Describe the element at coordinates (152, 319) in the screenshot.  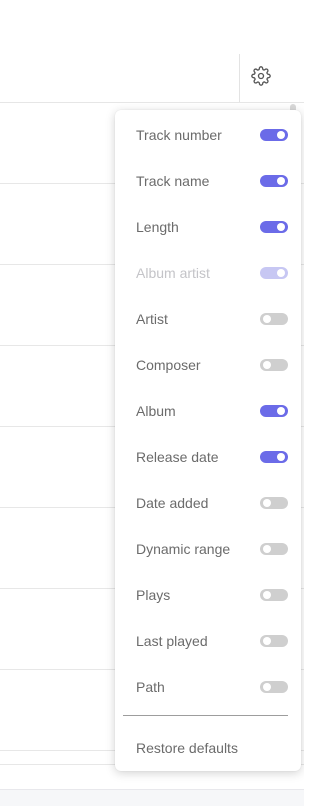
I see `column-toggle-label: Artist` at that location.